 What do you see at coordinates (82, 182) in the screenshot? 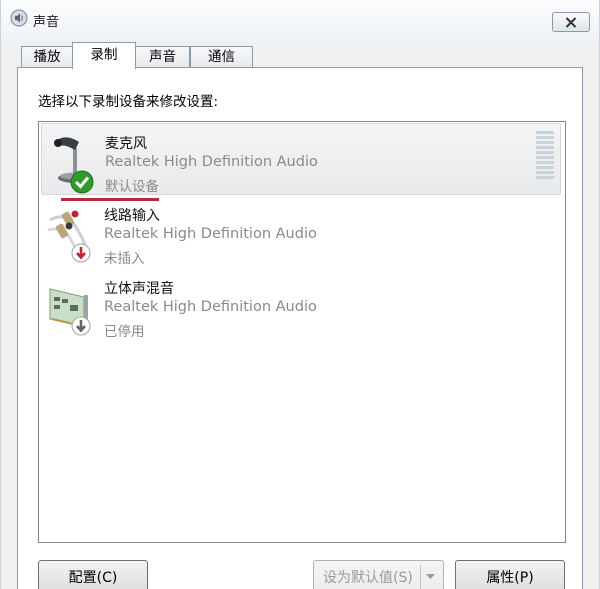
I see `check-icon` at bounding box center [82, 182].